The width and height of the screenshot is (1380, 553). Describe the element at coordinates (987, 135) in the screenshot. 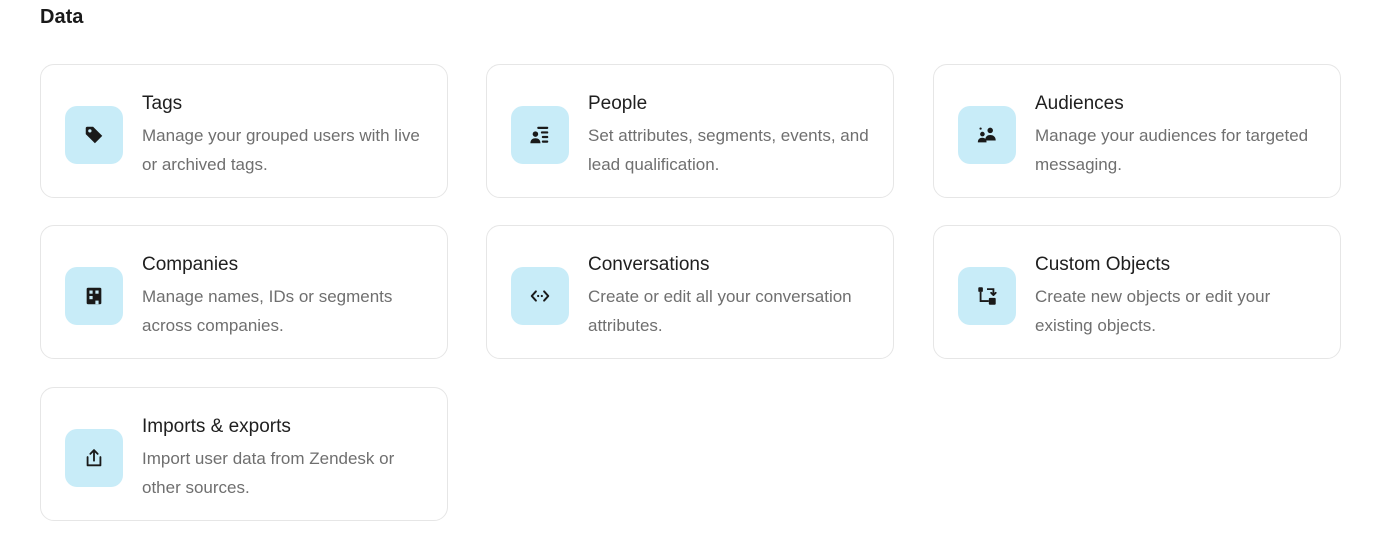

I see `audiences-icon` at that location.